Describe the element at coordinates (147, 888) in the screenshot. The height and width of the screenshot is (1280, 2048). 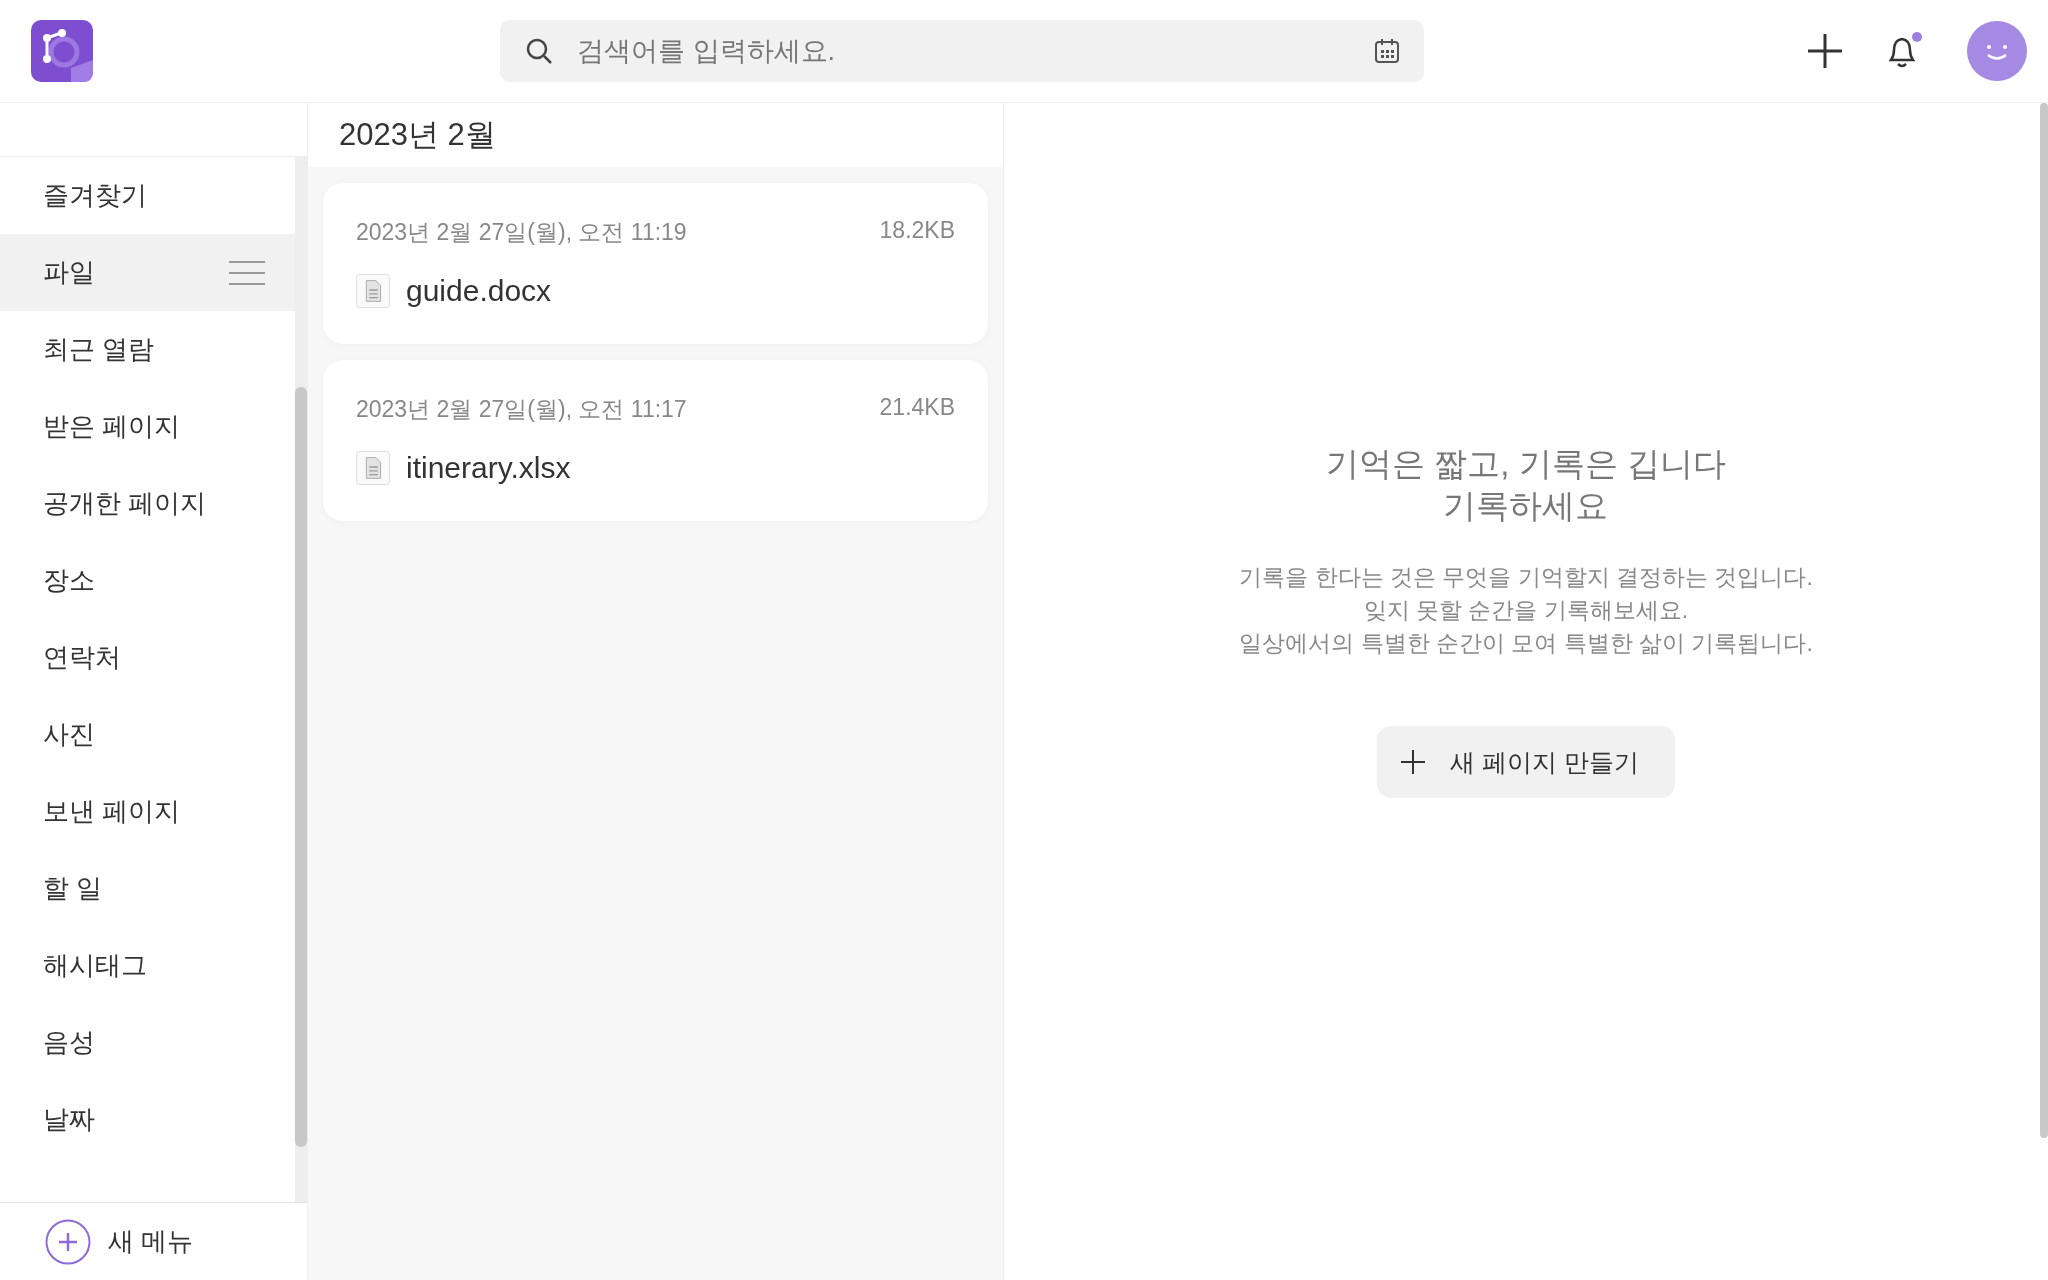
I see `sidebar-item: 할 일` at that location.